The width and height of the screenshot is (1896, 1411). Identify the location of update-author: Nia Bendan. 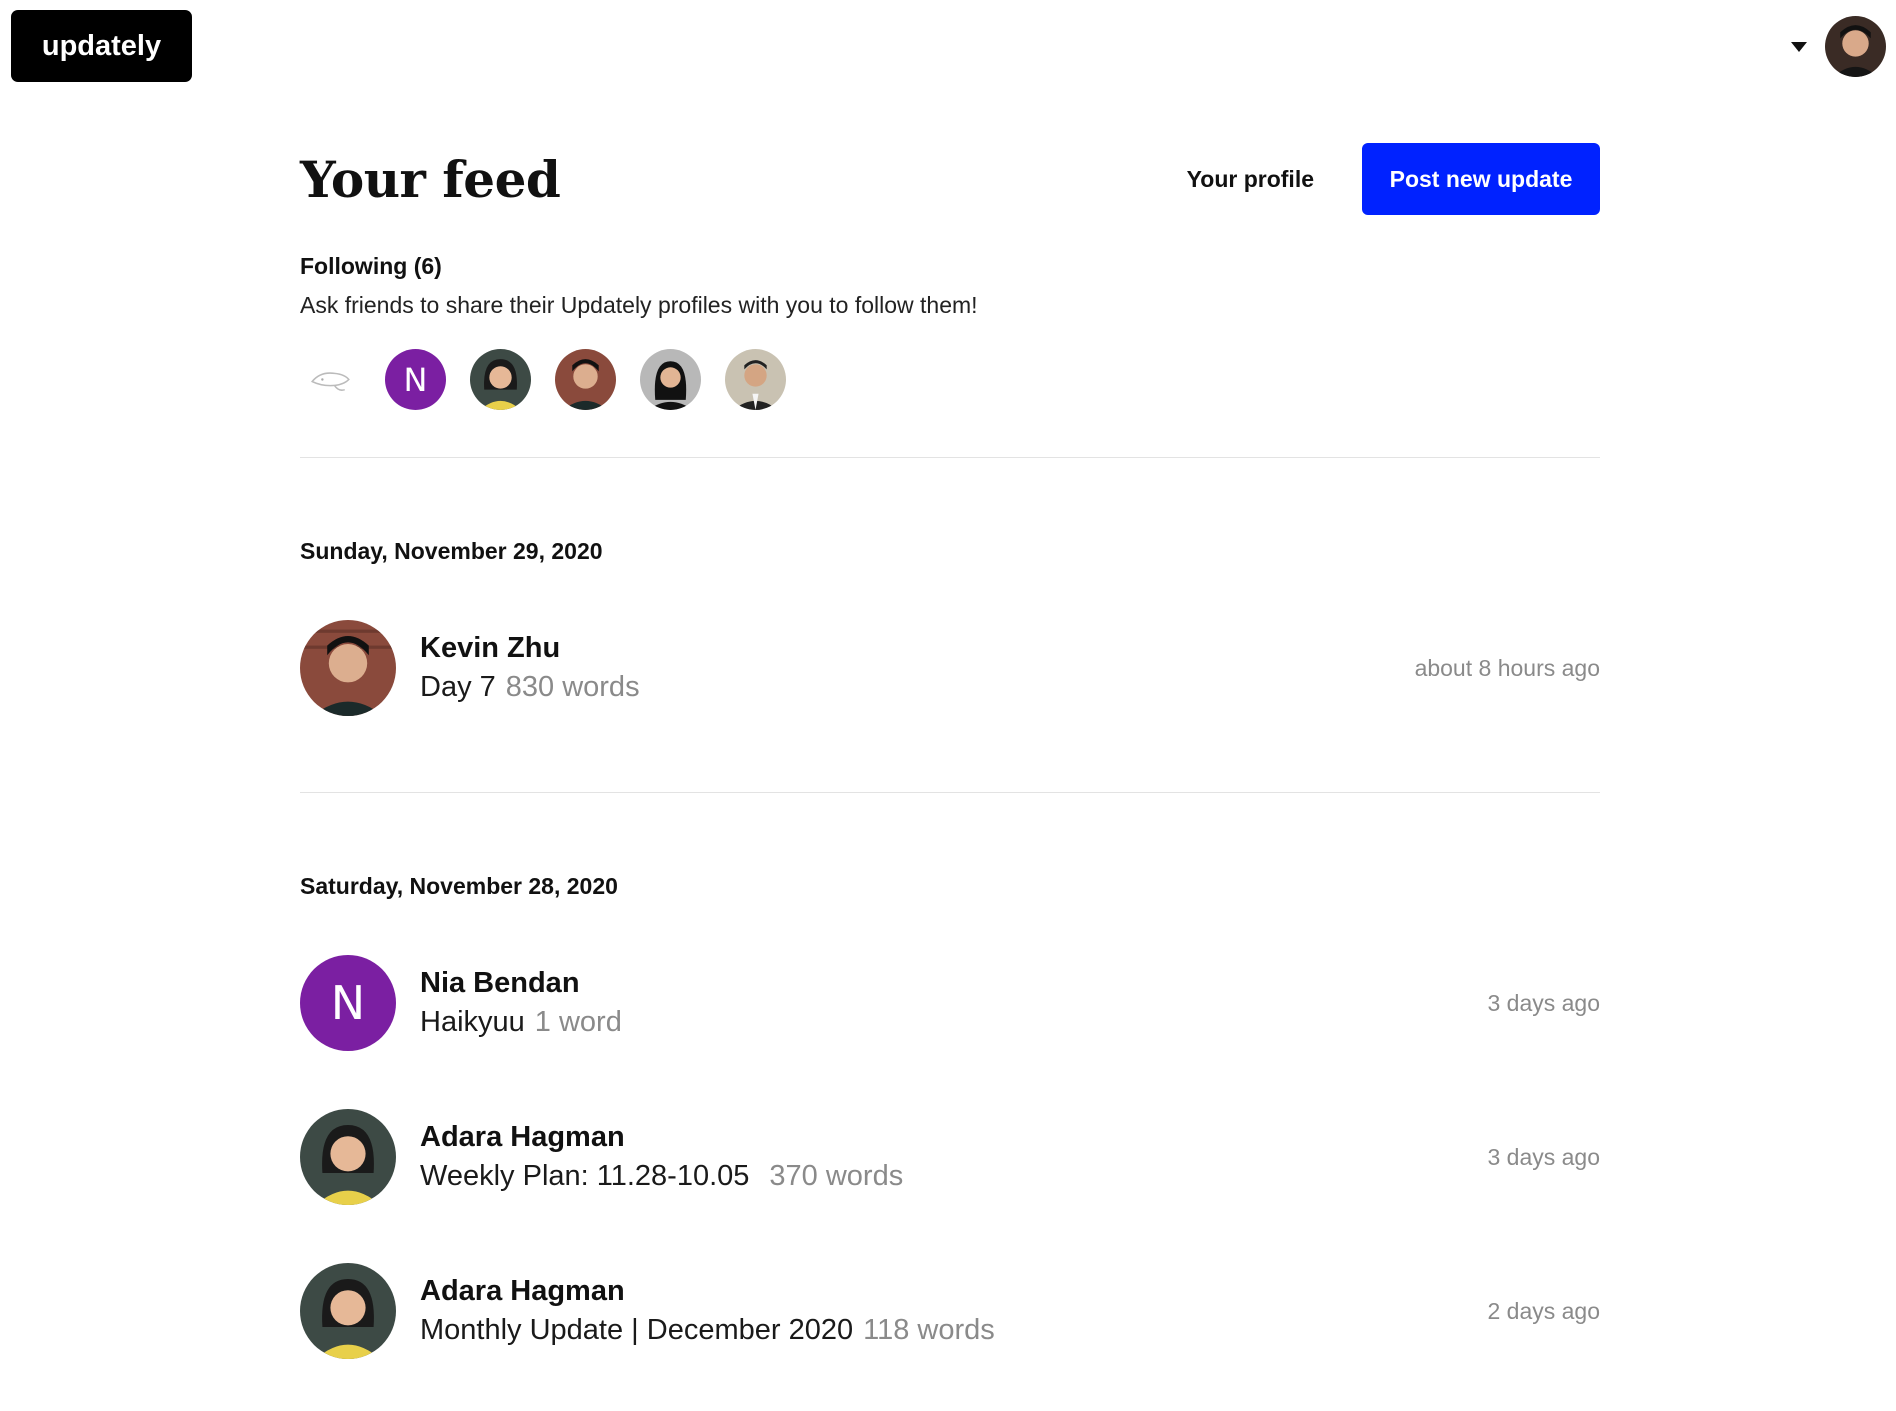
(500, 983).